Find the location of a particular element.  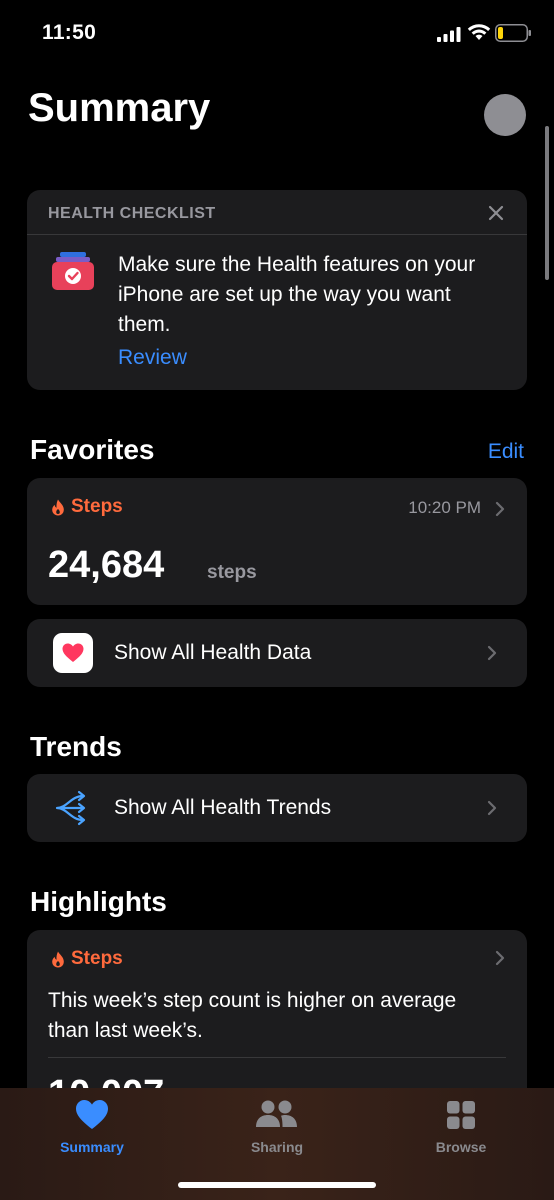

highlight-steps-label: Steps is located at coordinates (97, 958).